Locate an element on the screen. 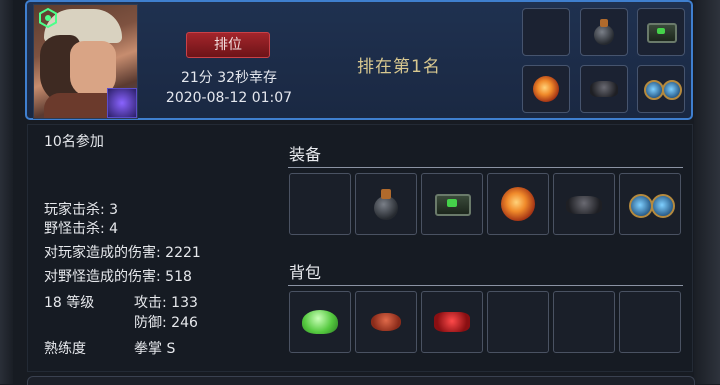 This screenshot has height=385, width=720. equipment-slot-chip is located at coordinates (452, 204).